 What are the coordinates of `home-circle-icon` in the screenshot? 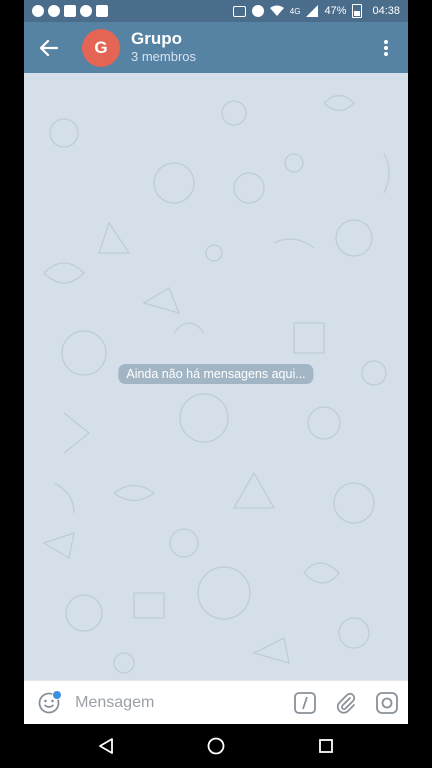 It's located at (216, 746).